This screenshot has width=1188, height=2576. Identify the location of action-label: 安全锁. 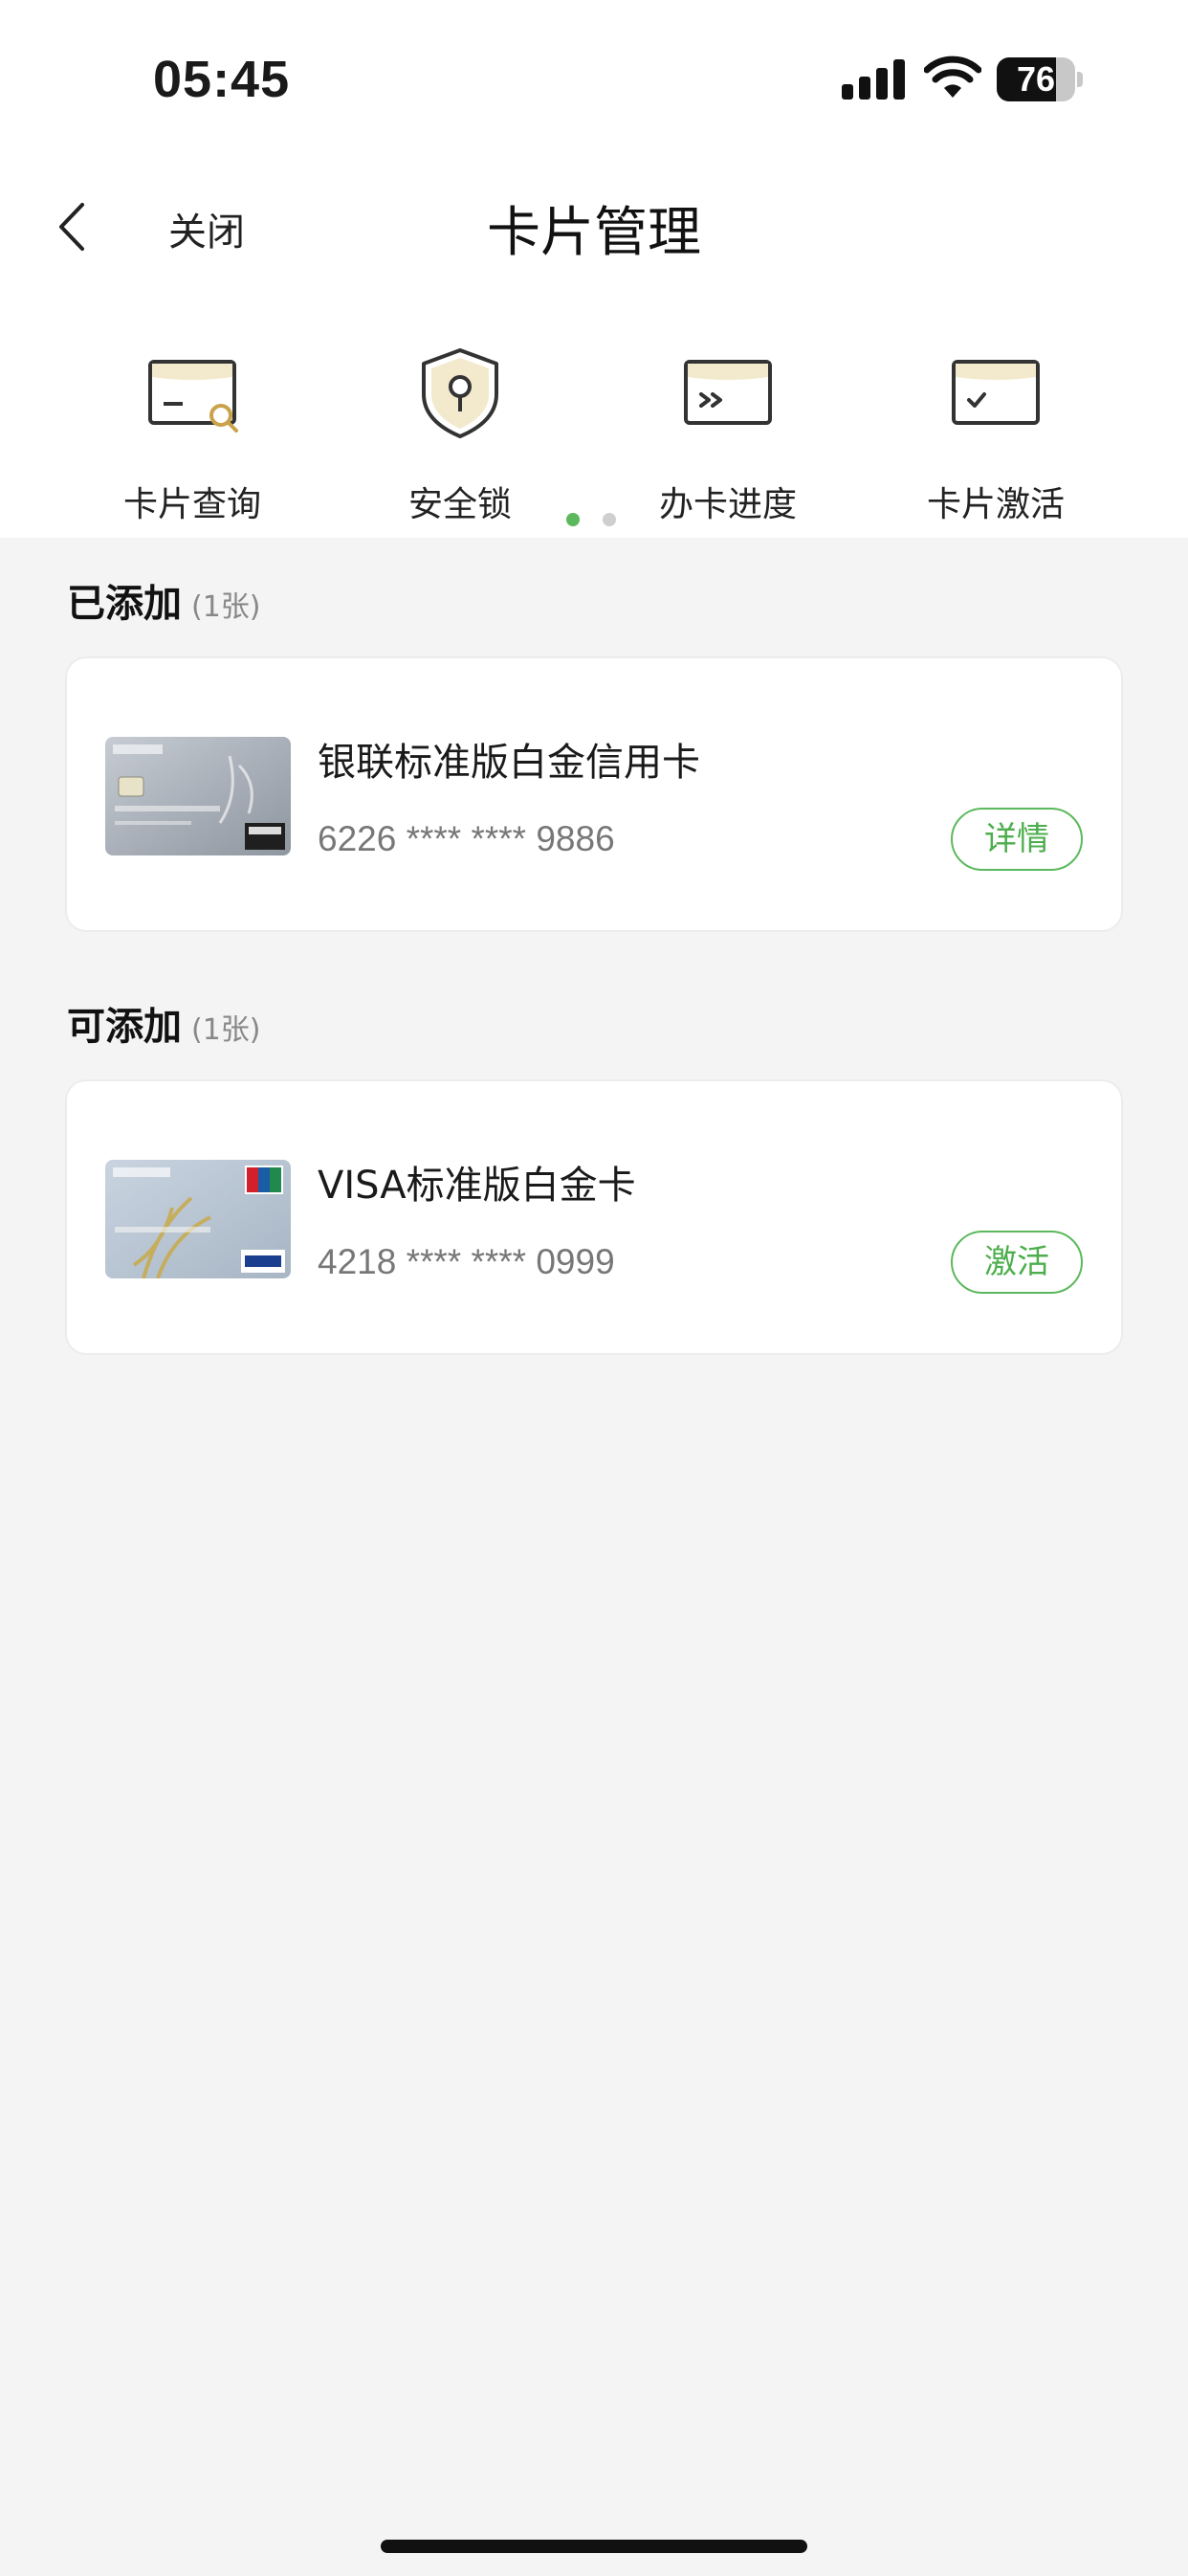
(459, 504).